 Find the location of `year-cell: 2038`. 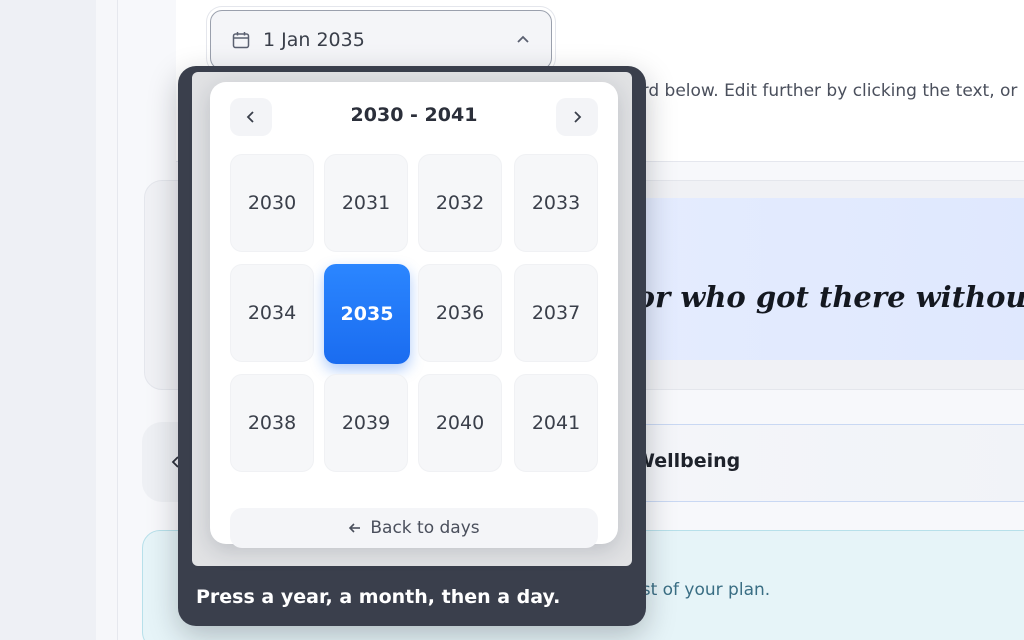

year-cell: 2038 is located at coordinates (272, 423).